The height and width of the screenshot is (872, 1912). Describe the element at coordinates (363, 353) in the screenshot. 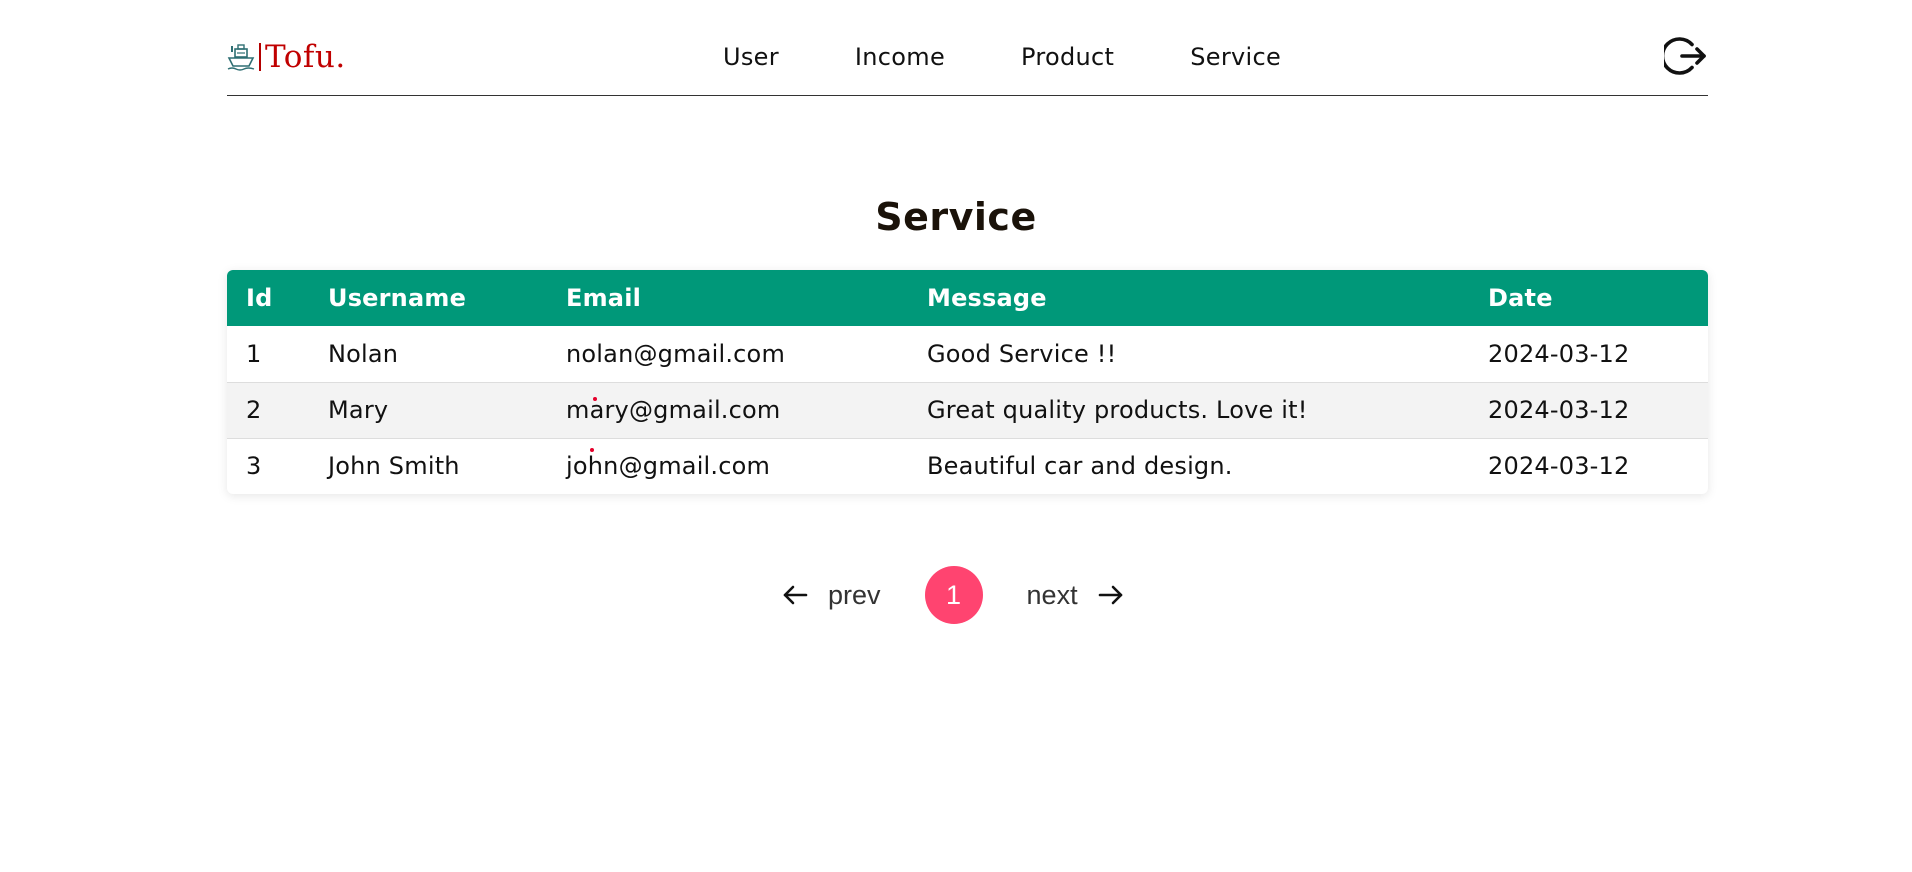

I see `cell-username: Nolan` at that location.